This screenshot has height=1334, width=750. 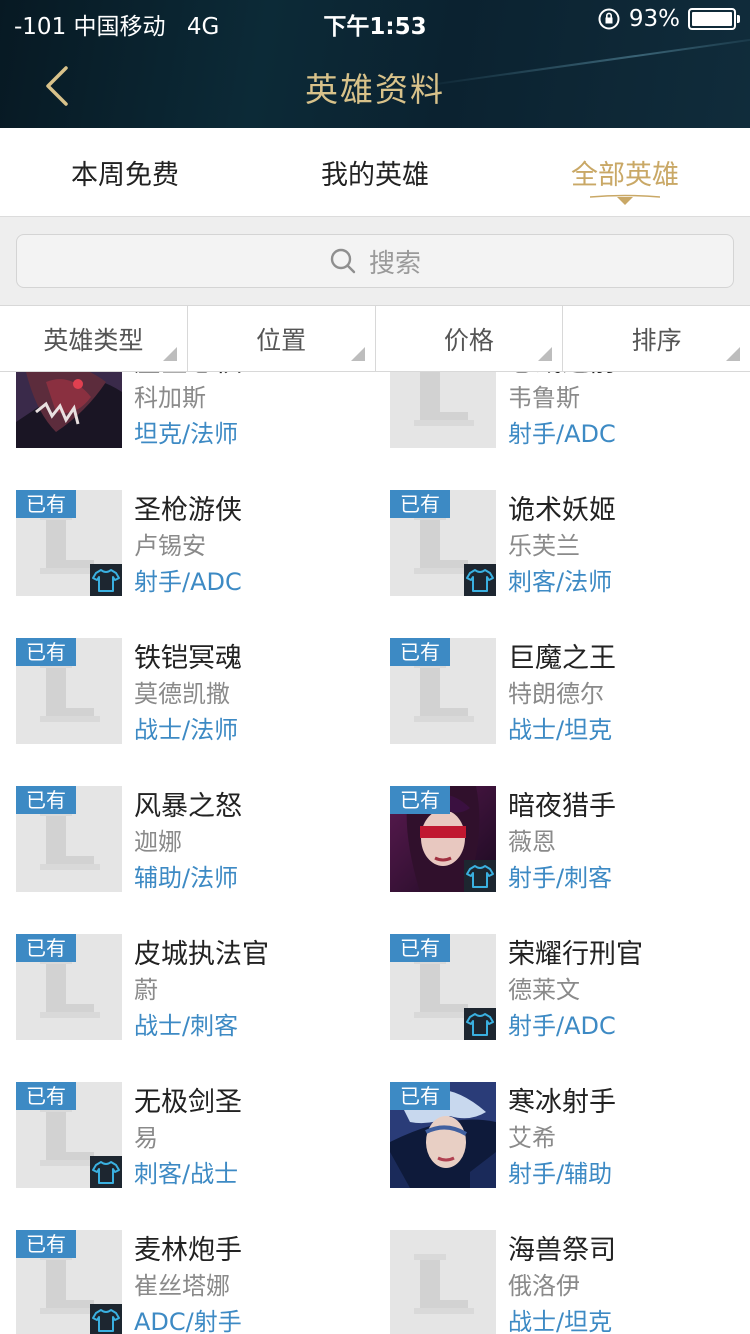 What do you see at coordinates (188, 510) in the screenshot?
I see `hero-title: 圣枪游侠` at bounding box center [188, 510].